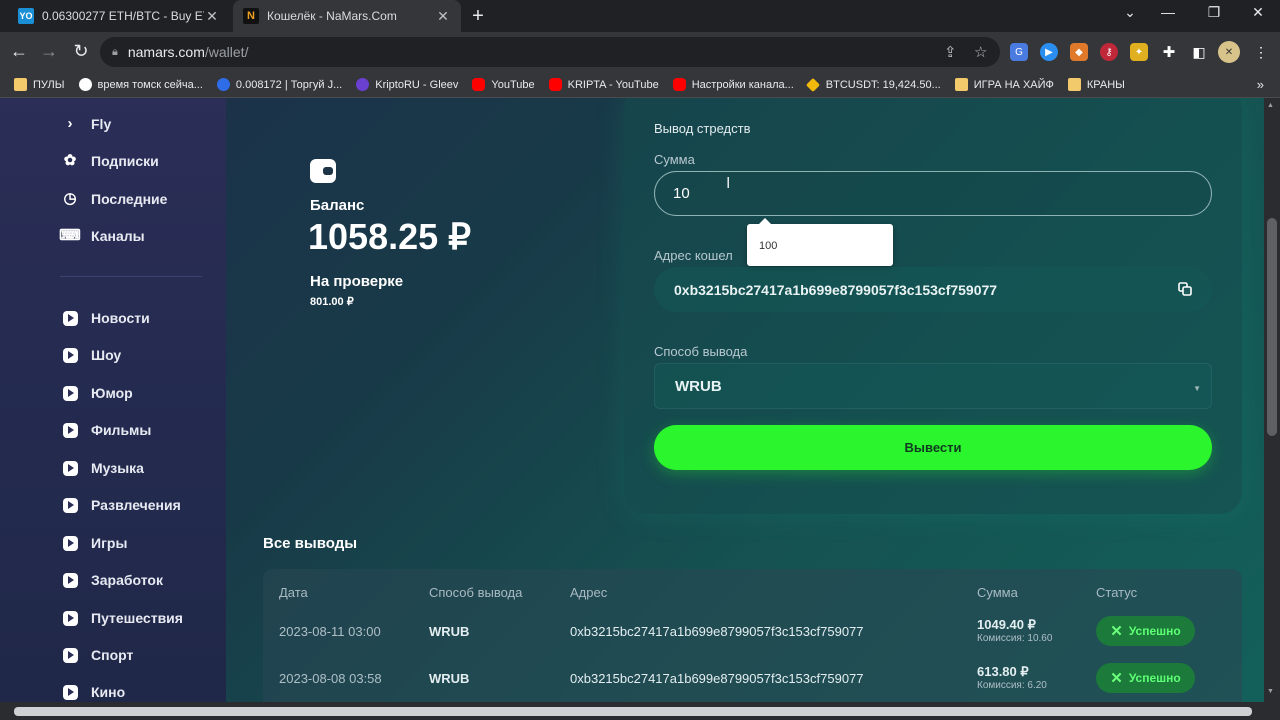  Describe the element at coordinates (1079, 52) in the screenshot. I see `metamask-extension-icon: ◆` at that location.